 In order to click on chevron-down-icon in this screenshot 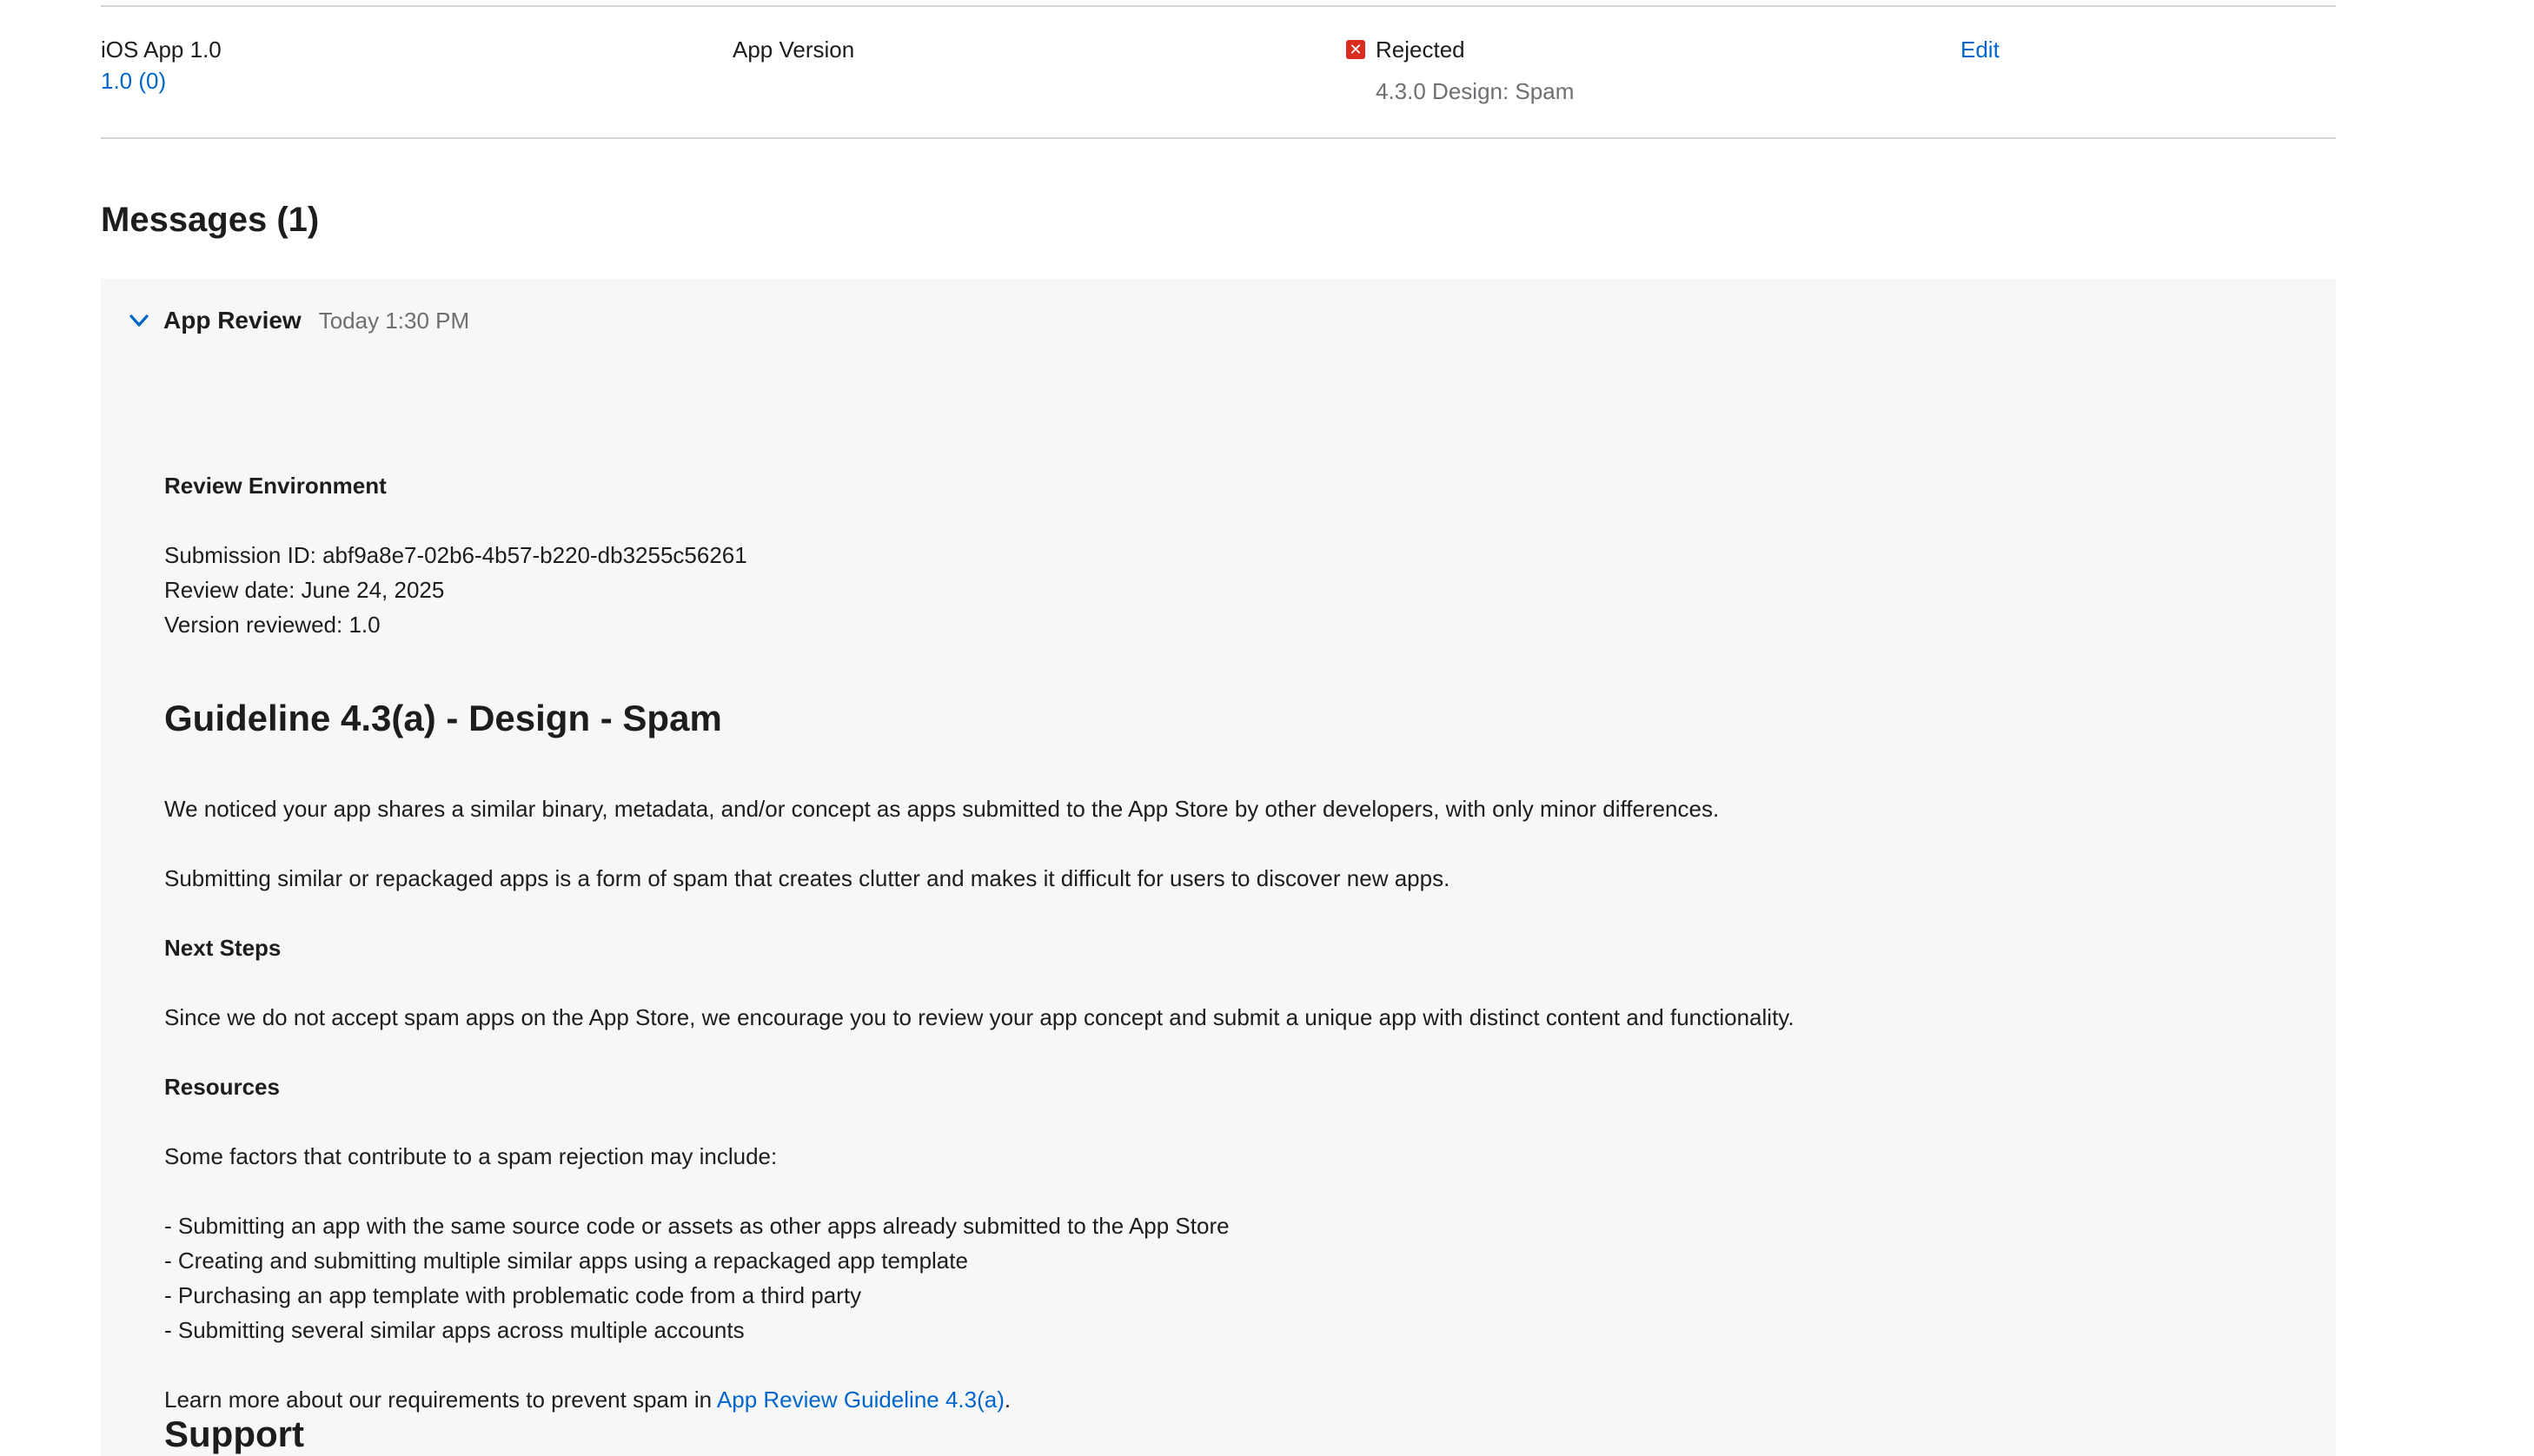, I will do `click(139, 320)`.